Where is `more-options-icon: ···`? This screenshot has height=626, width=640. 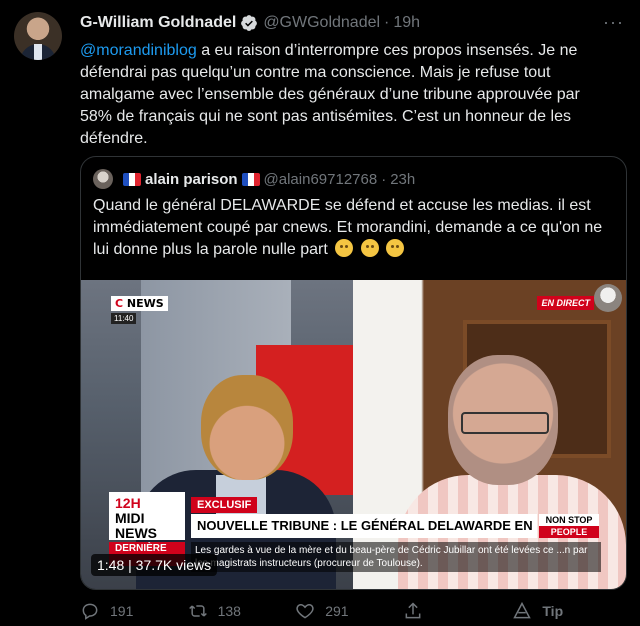 more-options-icon: ··· is located at coordinates (613, 22).